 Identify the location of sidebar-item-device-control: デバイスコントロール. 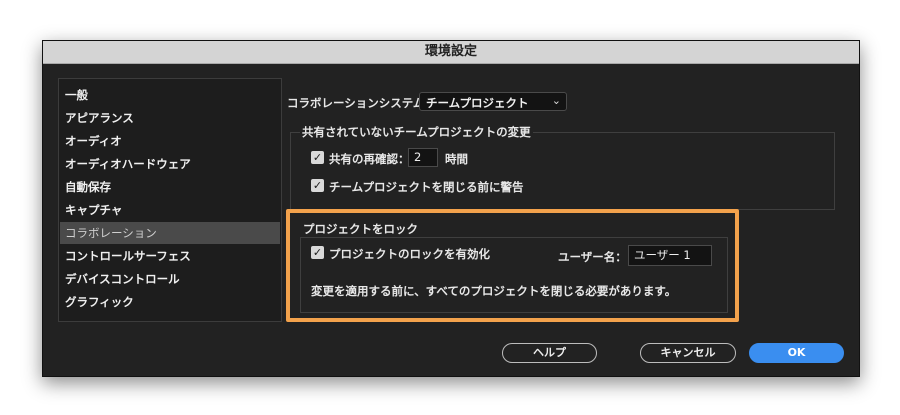
(170, 279).